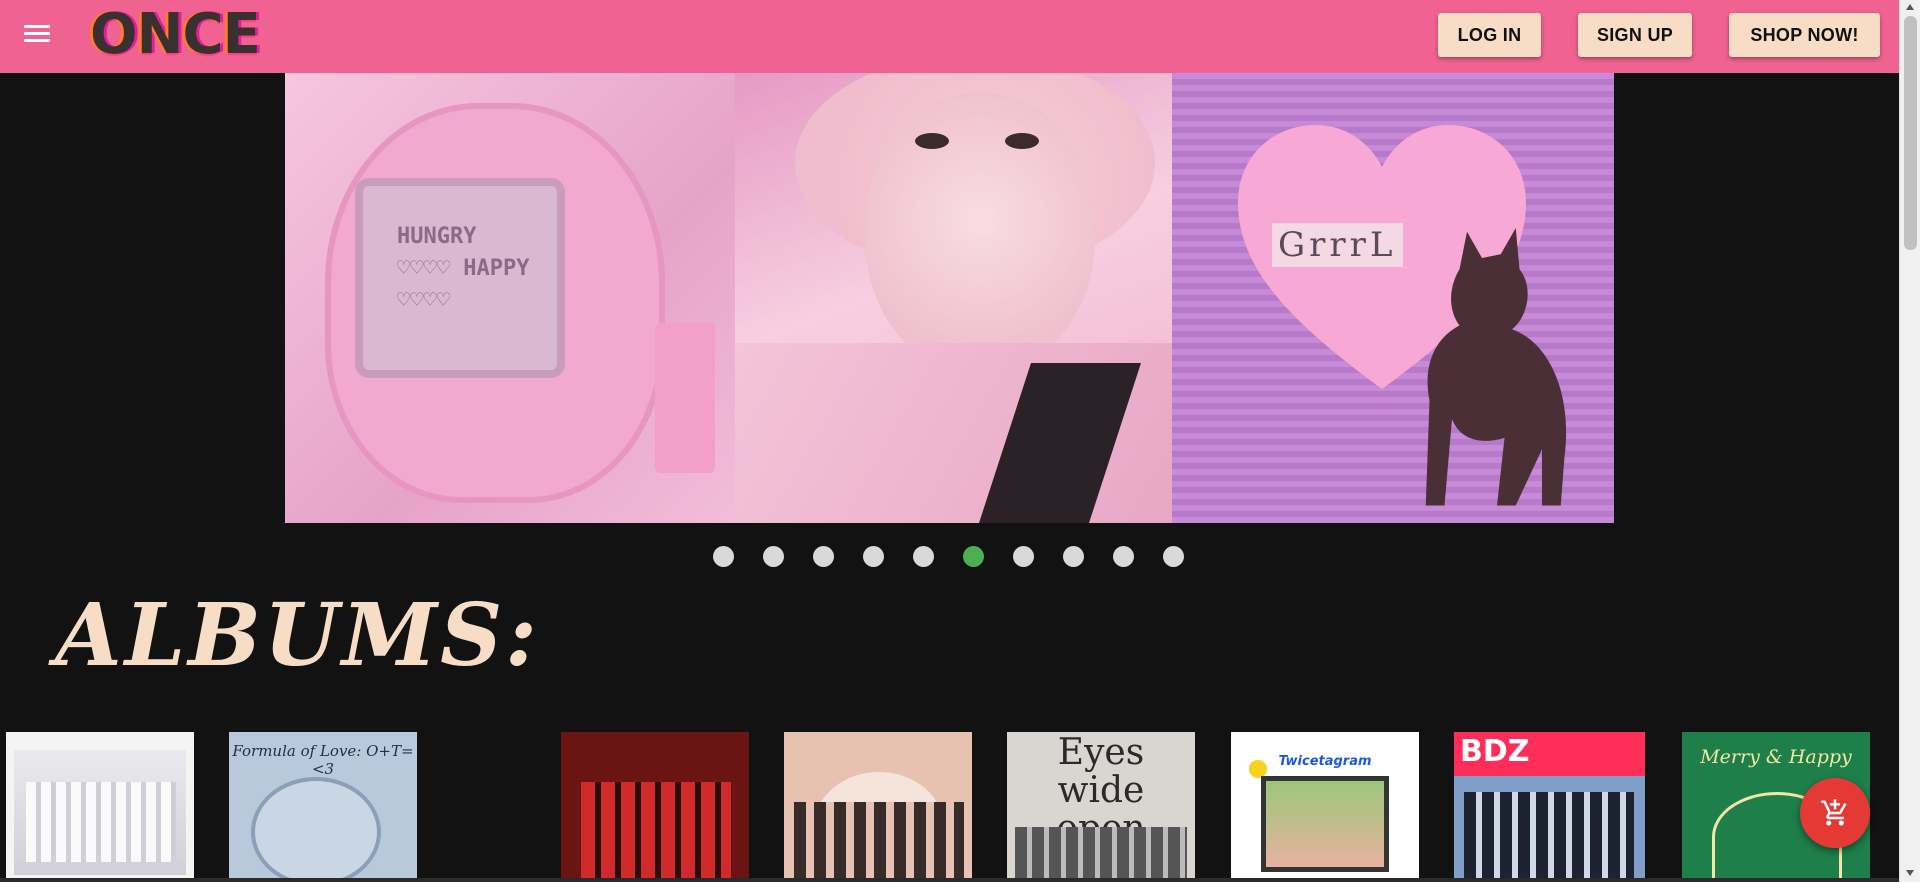 The image size is (1920, 882). Describe the element at coordinates (323, 760) in the screenshot. I see `album-cover-text: Formula of Love: O+T=<3` at that location.